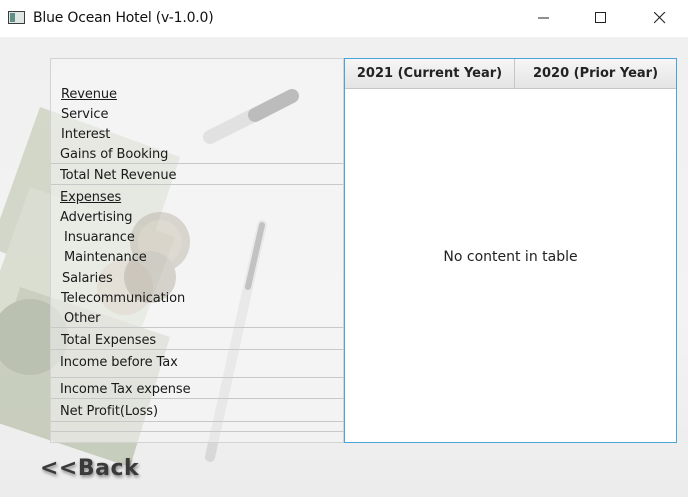 The image size is (688, 497). I want to click on maximize-button, so click(601, 18).